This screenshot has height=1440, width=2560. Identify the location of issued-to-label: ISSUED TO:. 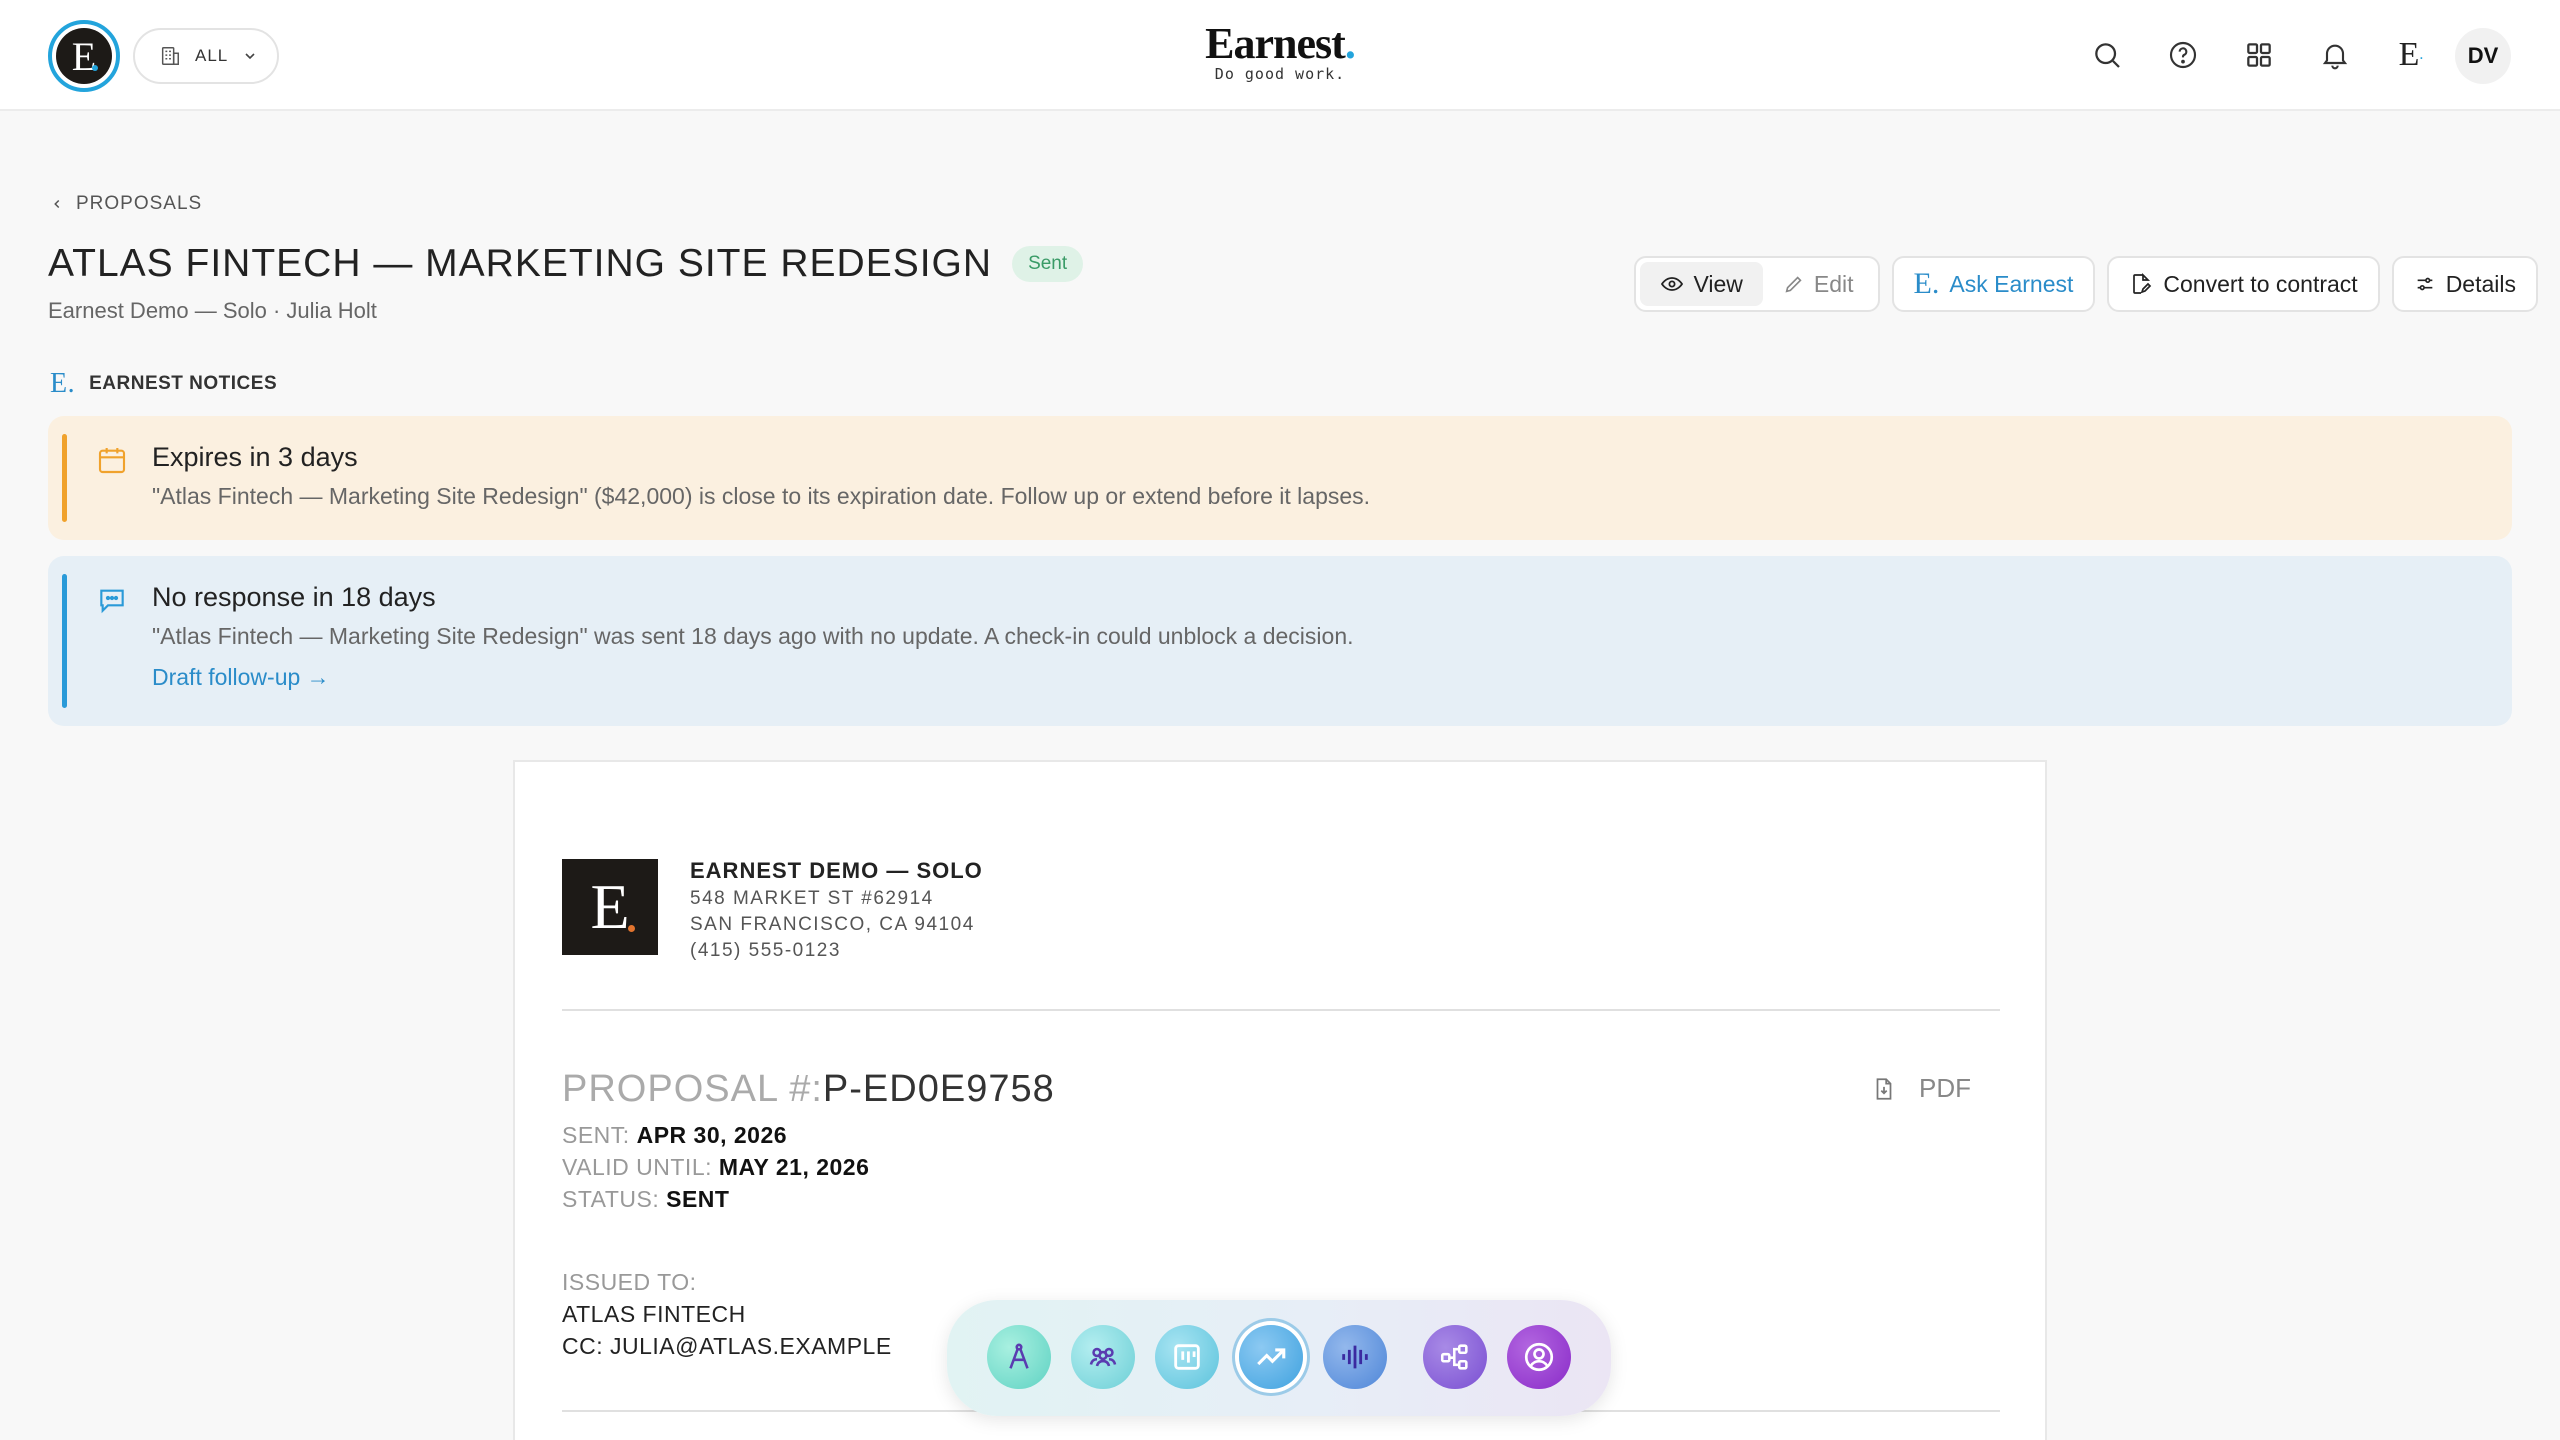
(629, 1282).